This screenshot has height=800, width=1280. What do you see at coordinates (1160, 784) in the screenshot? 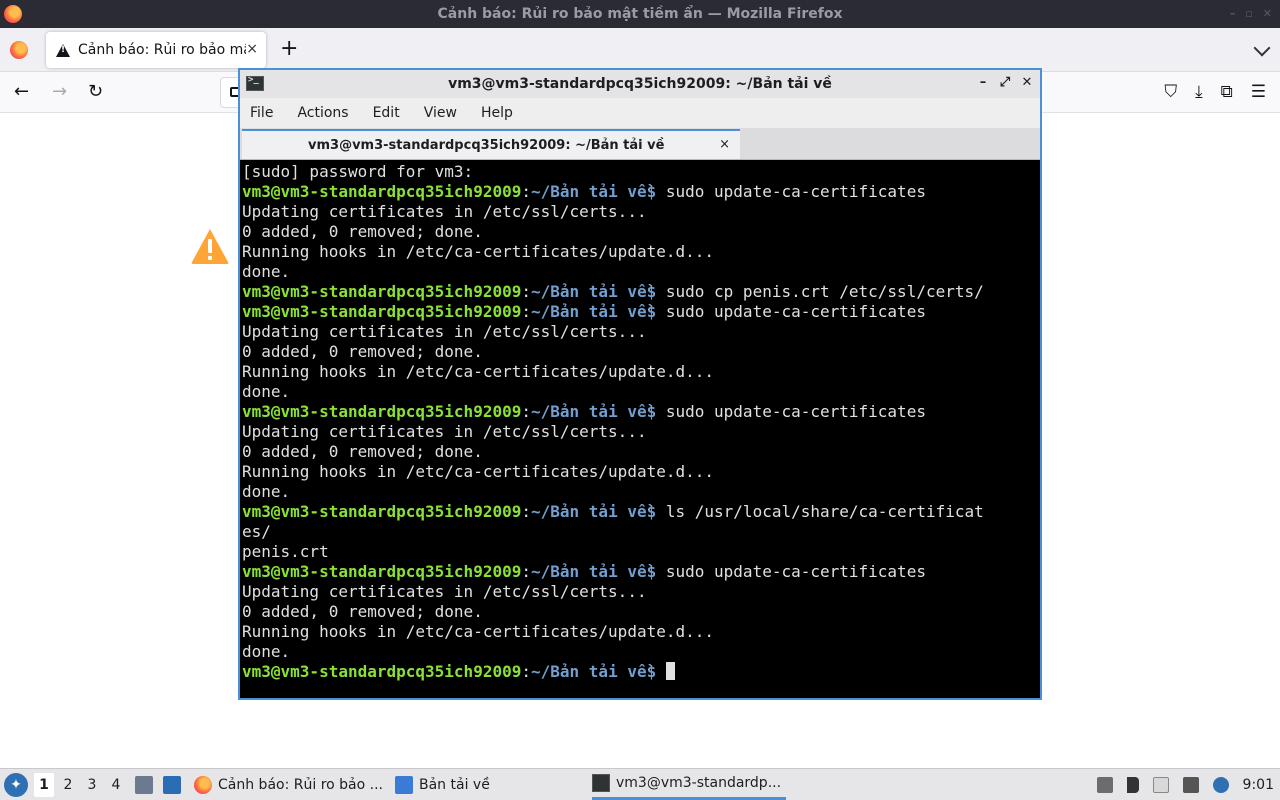
I see `notes-icon` at bounding box center [1160, 784].